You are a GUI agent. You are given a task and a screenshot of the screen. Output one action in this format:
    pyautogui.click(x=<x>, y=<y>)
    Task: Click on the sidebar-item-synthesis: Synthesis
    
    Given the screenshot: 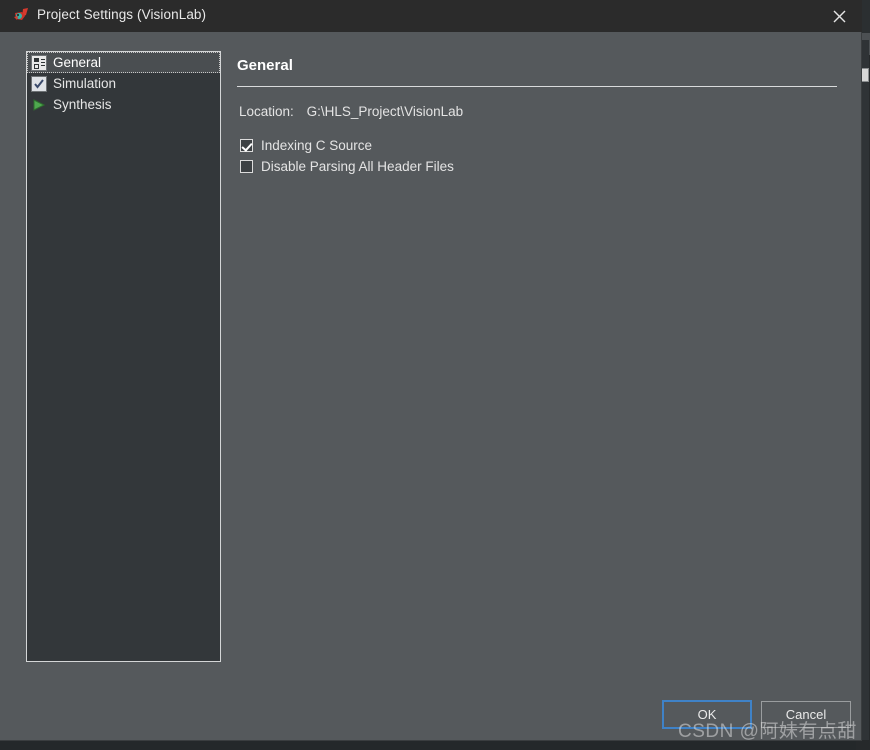 What is the action you would take?
    pyautogui.click(x=123, y=104)
    